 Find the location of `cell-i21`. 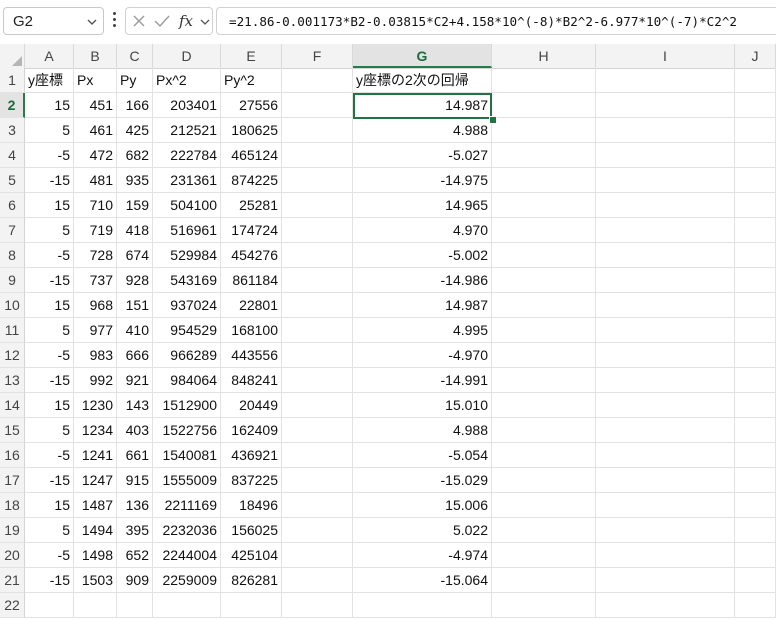

cell-i21 is located at coordinates (665, 580).